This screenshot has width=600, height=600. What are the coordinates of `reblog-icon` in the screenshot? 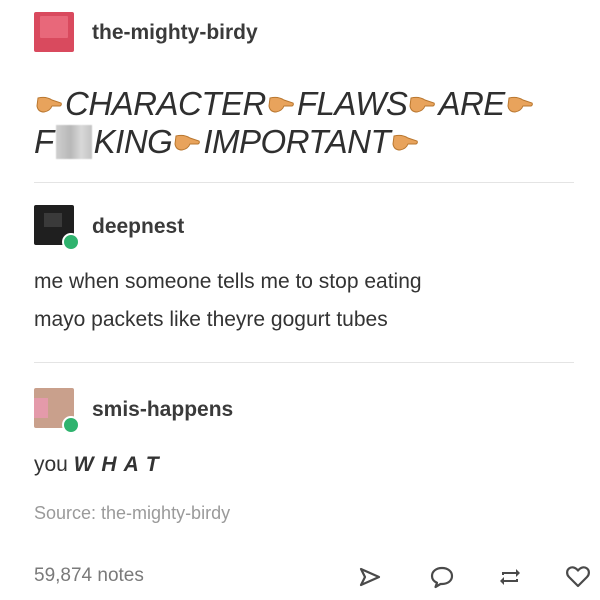 It's located at (510, 577).